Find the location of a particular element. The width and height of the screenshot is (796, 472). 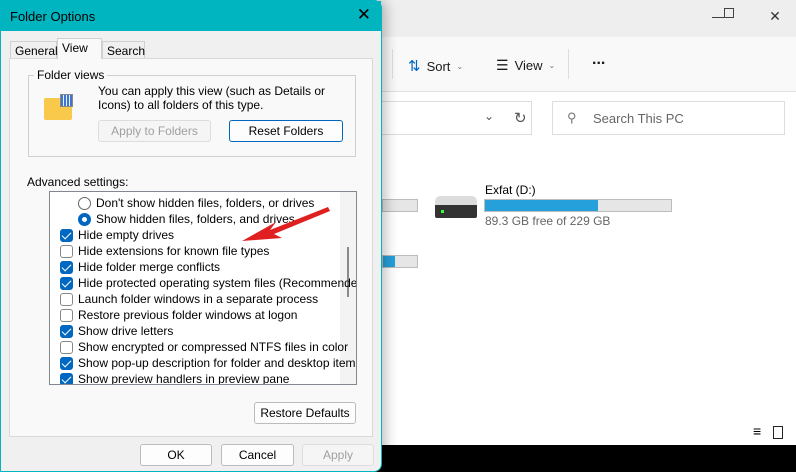

annotation-arrow is located at coordinates (286, 224).